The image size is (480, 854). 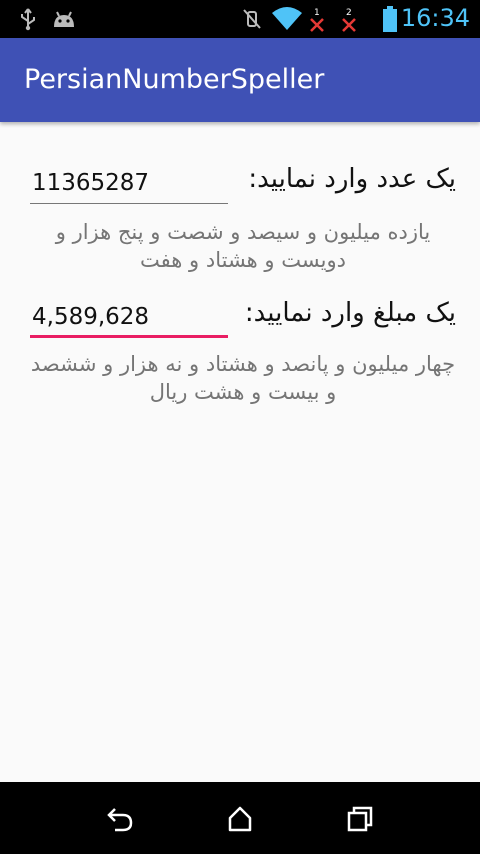 I want to click on sim2-label: 2, so click(x=349, y=13).